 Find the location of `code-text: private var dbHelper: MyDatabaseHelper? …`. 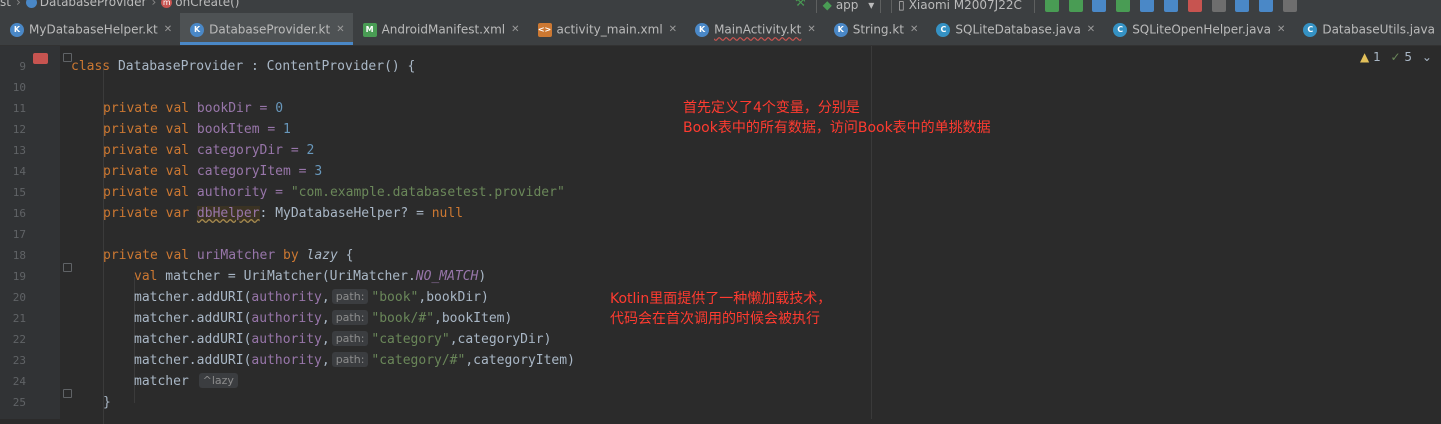

code-text: private var dbHelper: MyDatabaseHelper? … is located at coordinates (283, 213).